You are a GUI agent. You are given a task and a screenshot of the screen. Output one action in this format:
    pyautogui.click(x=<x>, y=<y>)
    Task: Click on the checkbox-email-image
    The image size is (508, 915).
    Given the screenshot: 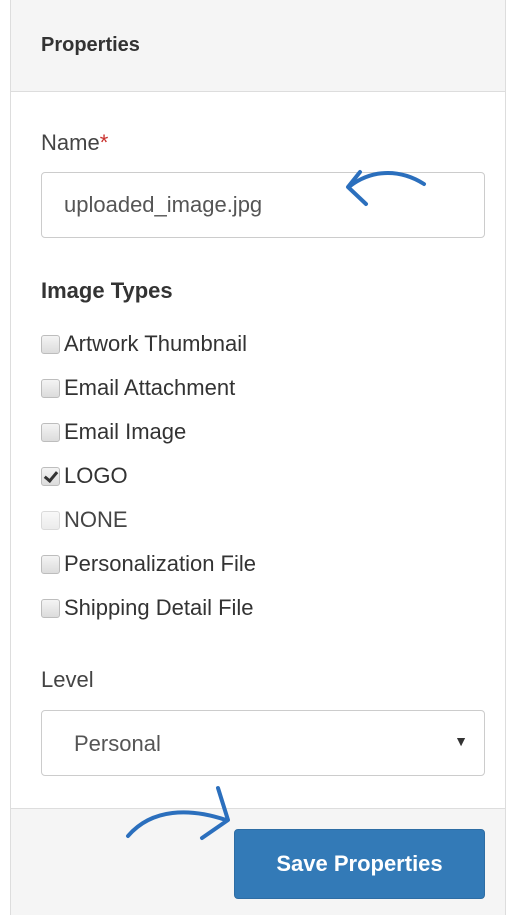 What is the action you would take?
    pyautogui.click(x=50, y=432)
    